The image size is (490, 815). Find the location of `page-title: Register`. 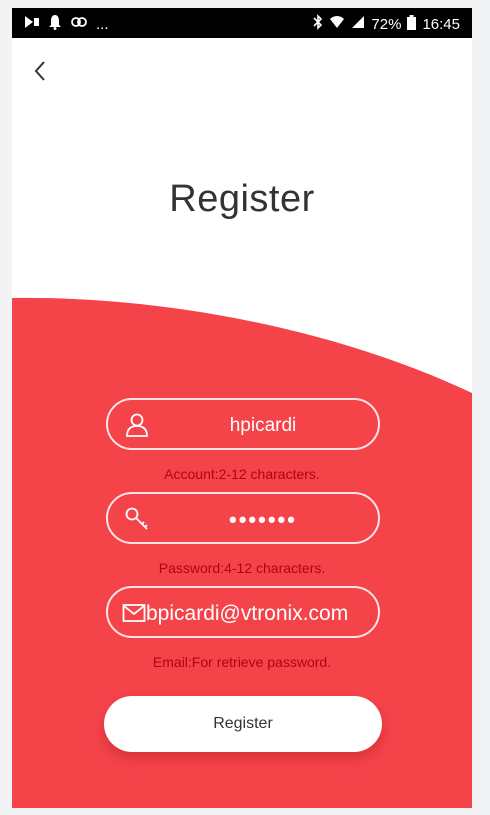

page-title: Register is located at coordinates (242, 199).